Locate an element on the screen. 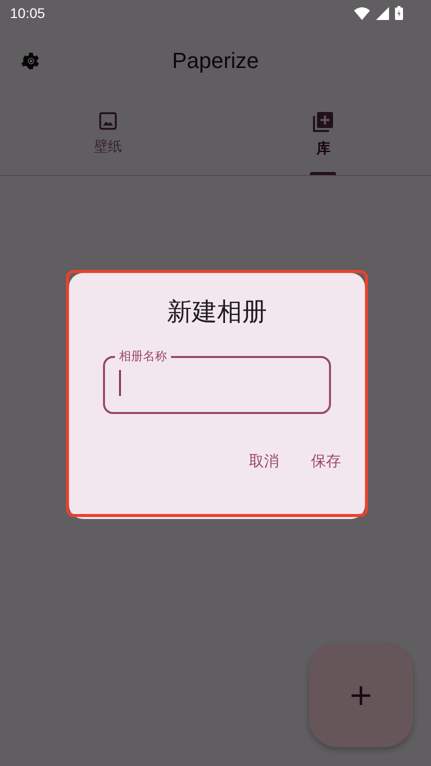  app-title: Paperize is located at coordinates (215, 61).